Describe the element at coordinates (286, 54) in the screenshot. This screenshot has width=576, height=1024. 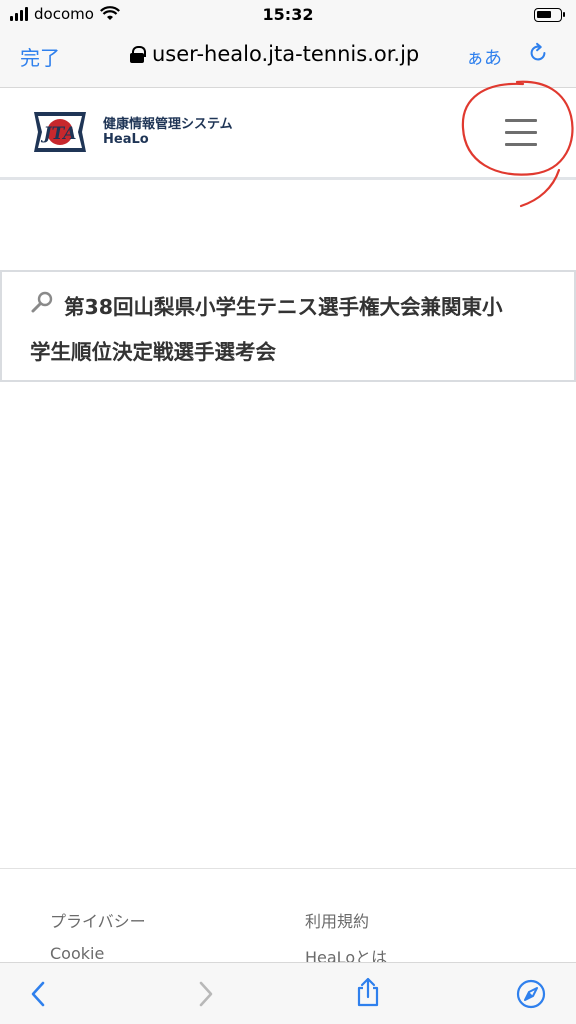
I see `url-text: user-healo.jta-tennis.or.jp` at that location.